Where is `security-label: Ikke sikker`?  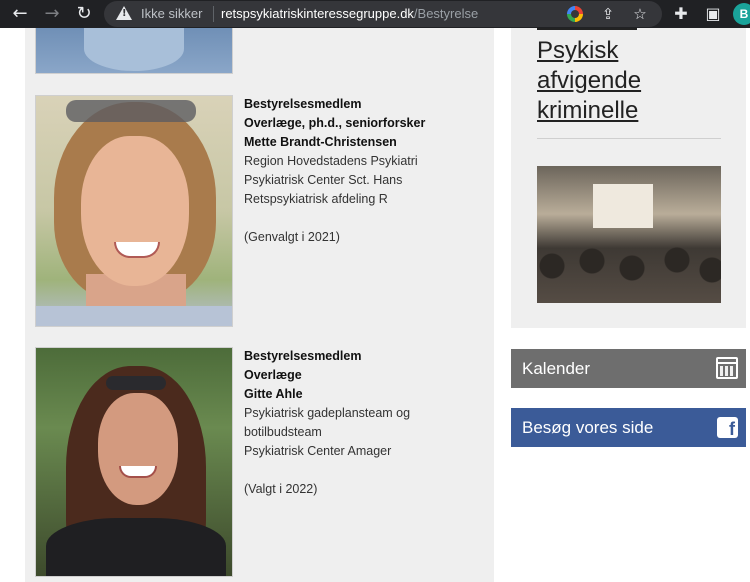 security-label: Ikke sikker is located at coordinates (171, 13).